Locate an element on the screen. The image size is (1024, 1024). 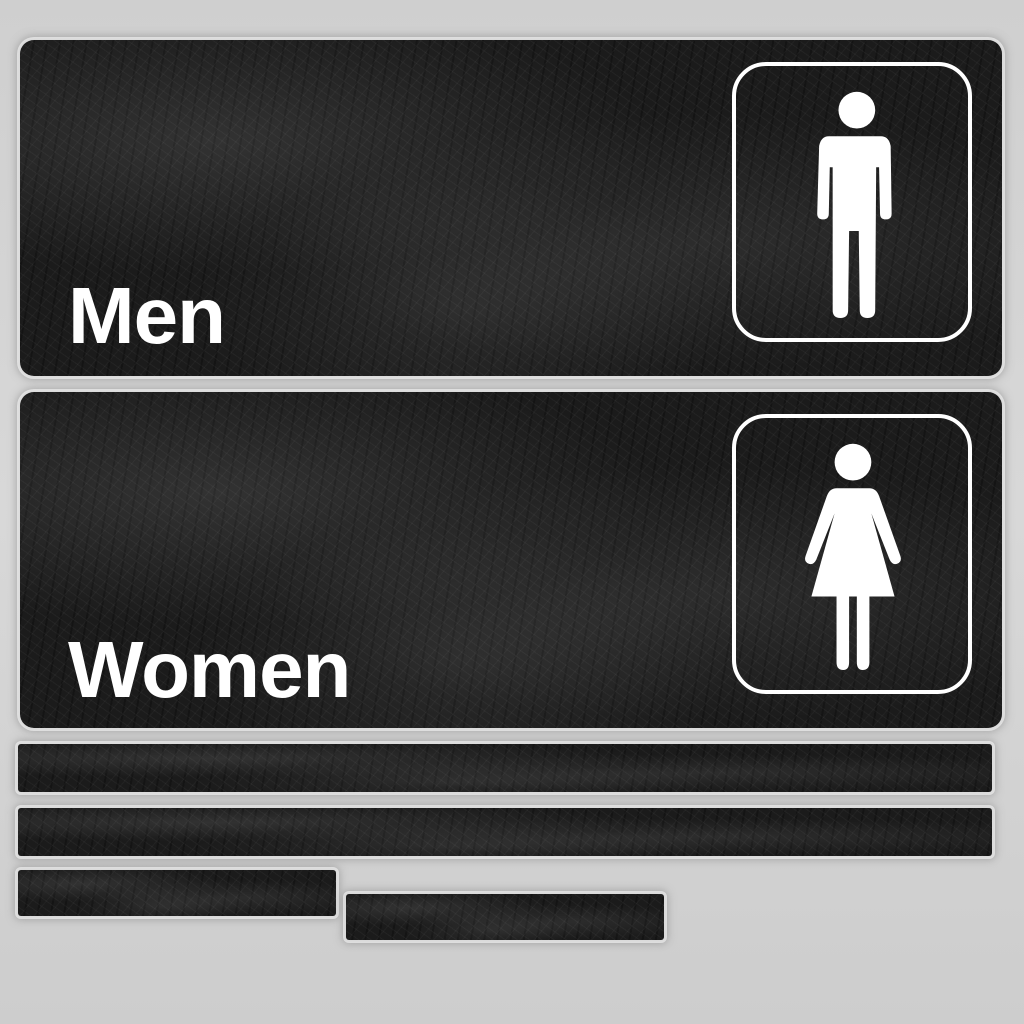
male-figure-icon is located at coordinates (854, 204).